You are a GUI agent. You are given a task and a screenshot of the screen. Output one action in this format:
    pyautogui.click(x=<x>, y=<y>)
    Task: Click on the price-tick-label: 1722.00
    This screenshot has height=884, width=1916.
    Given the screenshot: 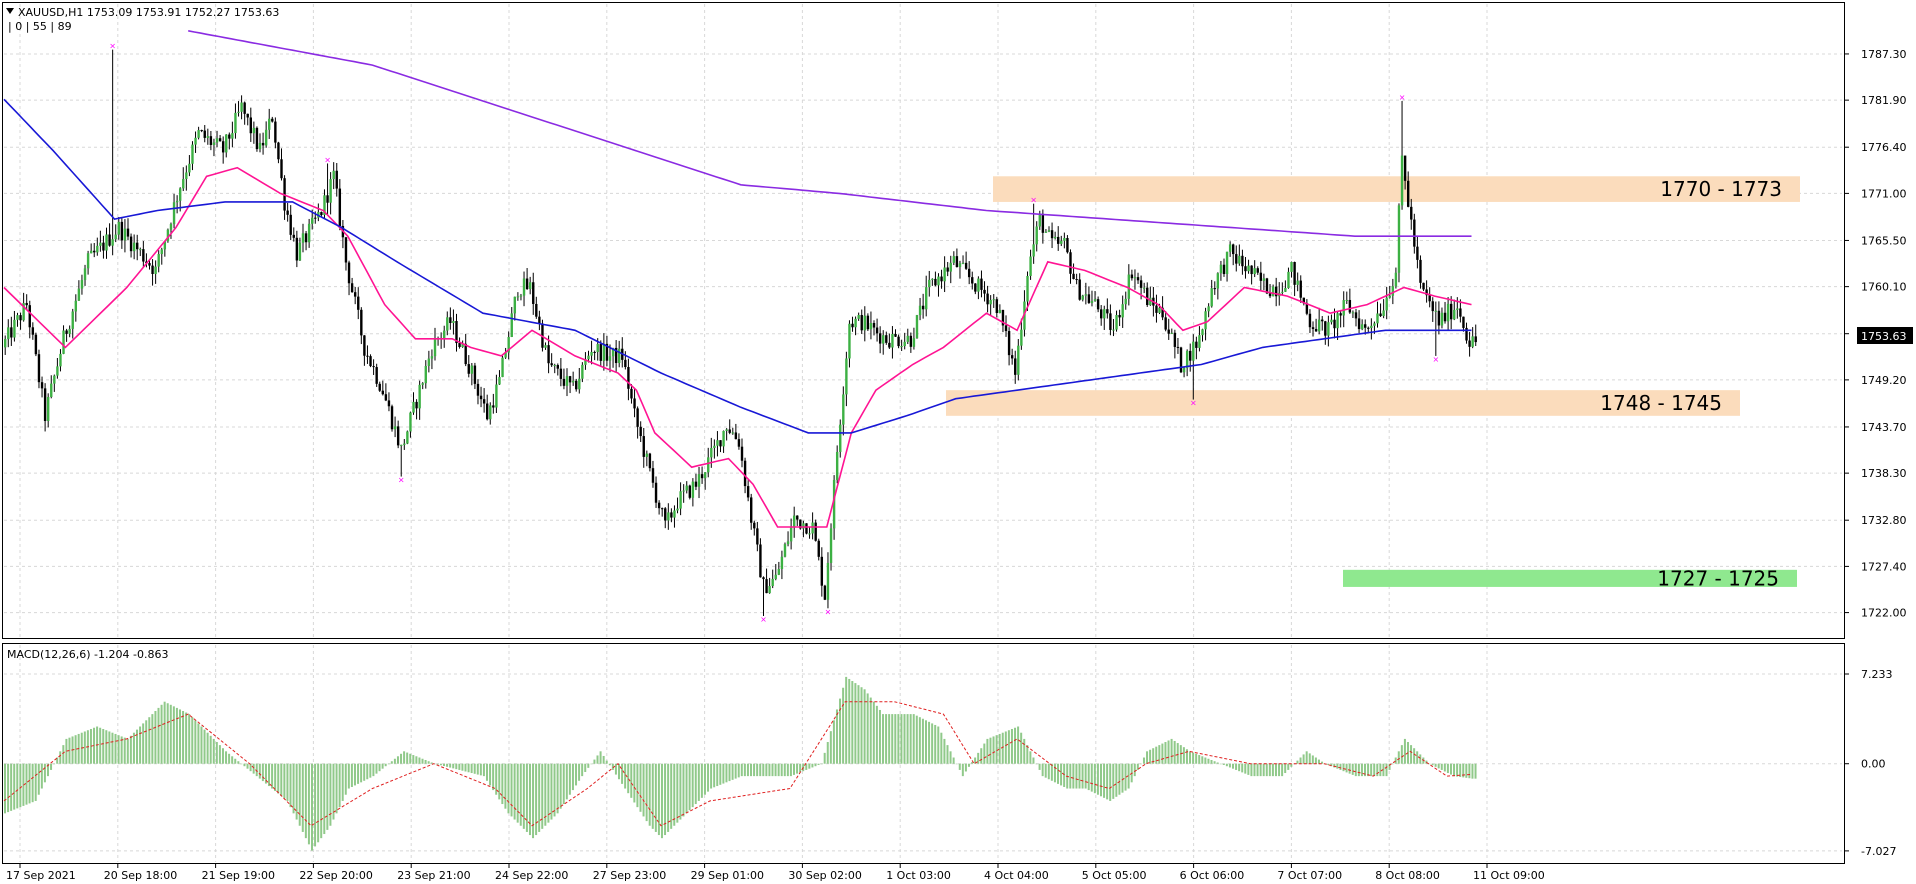 What is the action you would take?
    pyautogui.click(x=1884, y=613)
    